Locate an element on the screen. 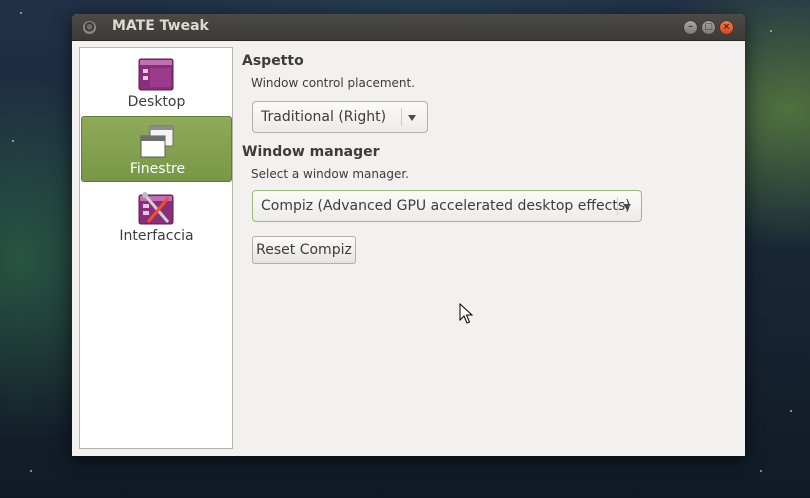  title-bar: MATE Tweak – ▢ × is located at coordinates (408, 27).